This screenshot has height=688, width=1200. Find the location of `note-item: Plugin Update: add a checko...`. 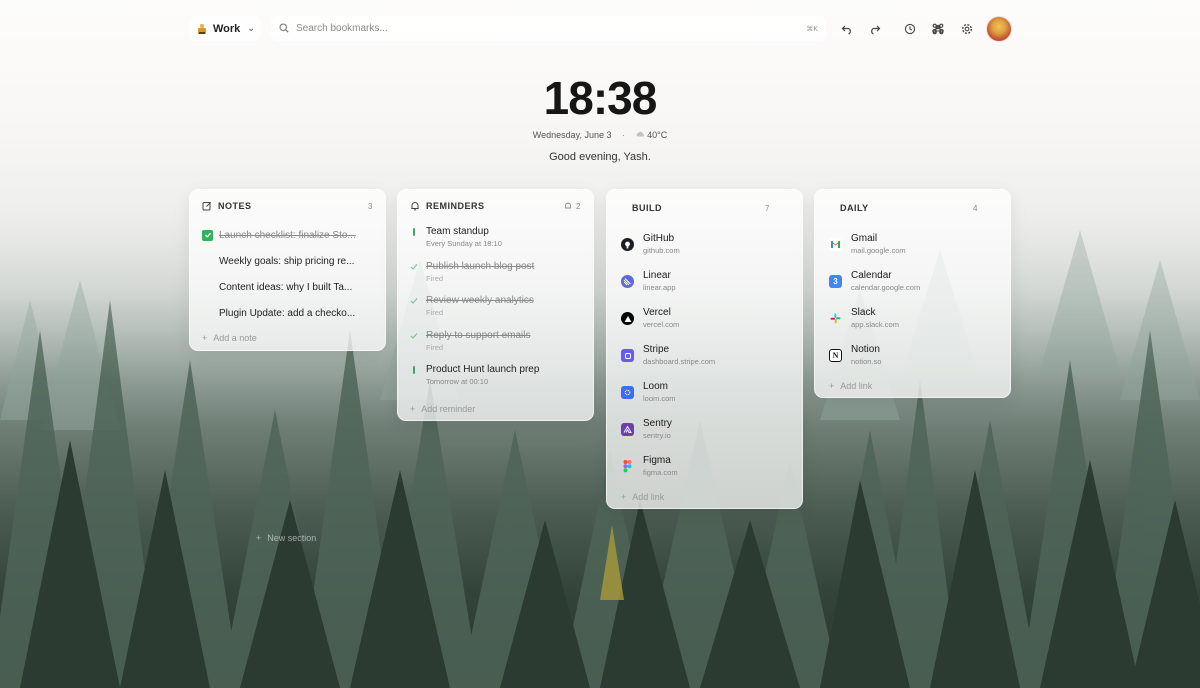

note-item: Plugin Update: add a checko... is located at coordinates (287, 313).